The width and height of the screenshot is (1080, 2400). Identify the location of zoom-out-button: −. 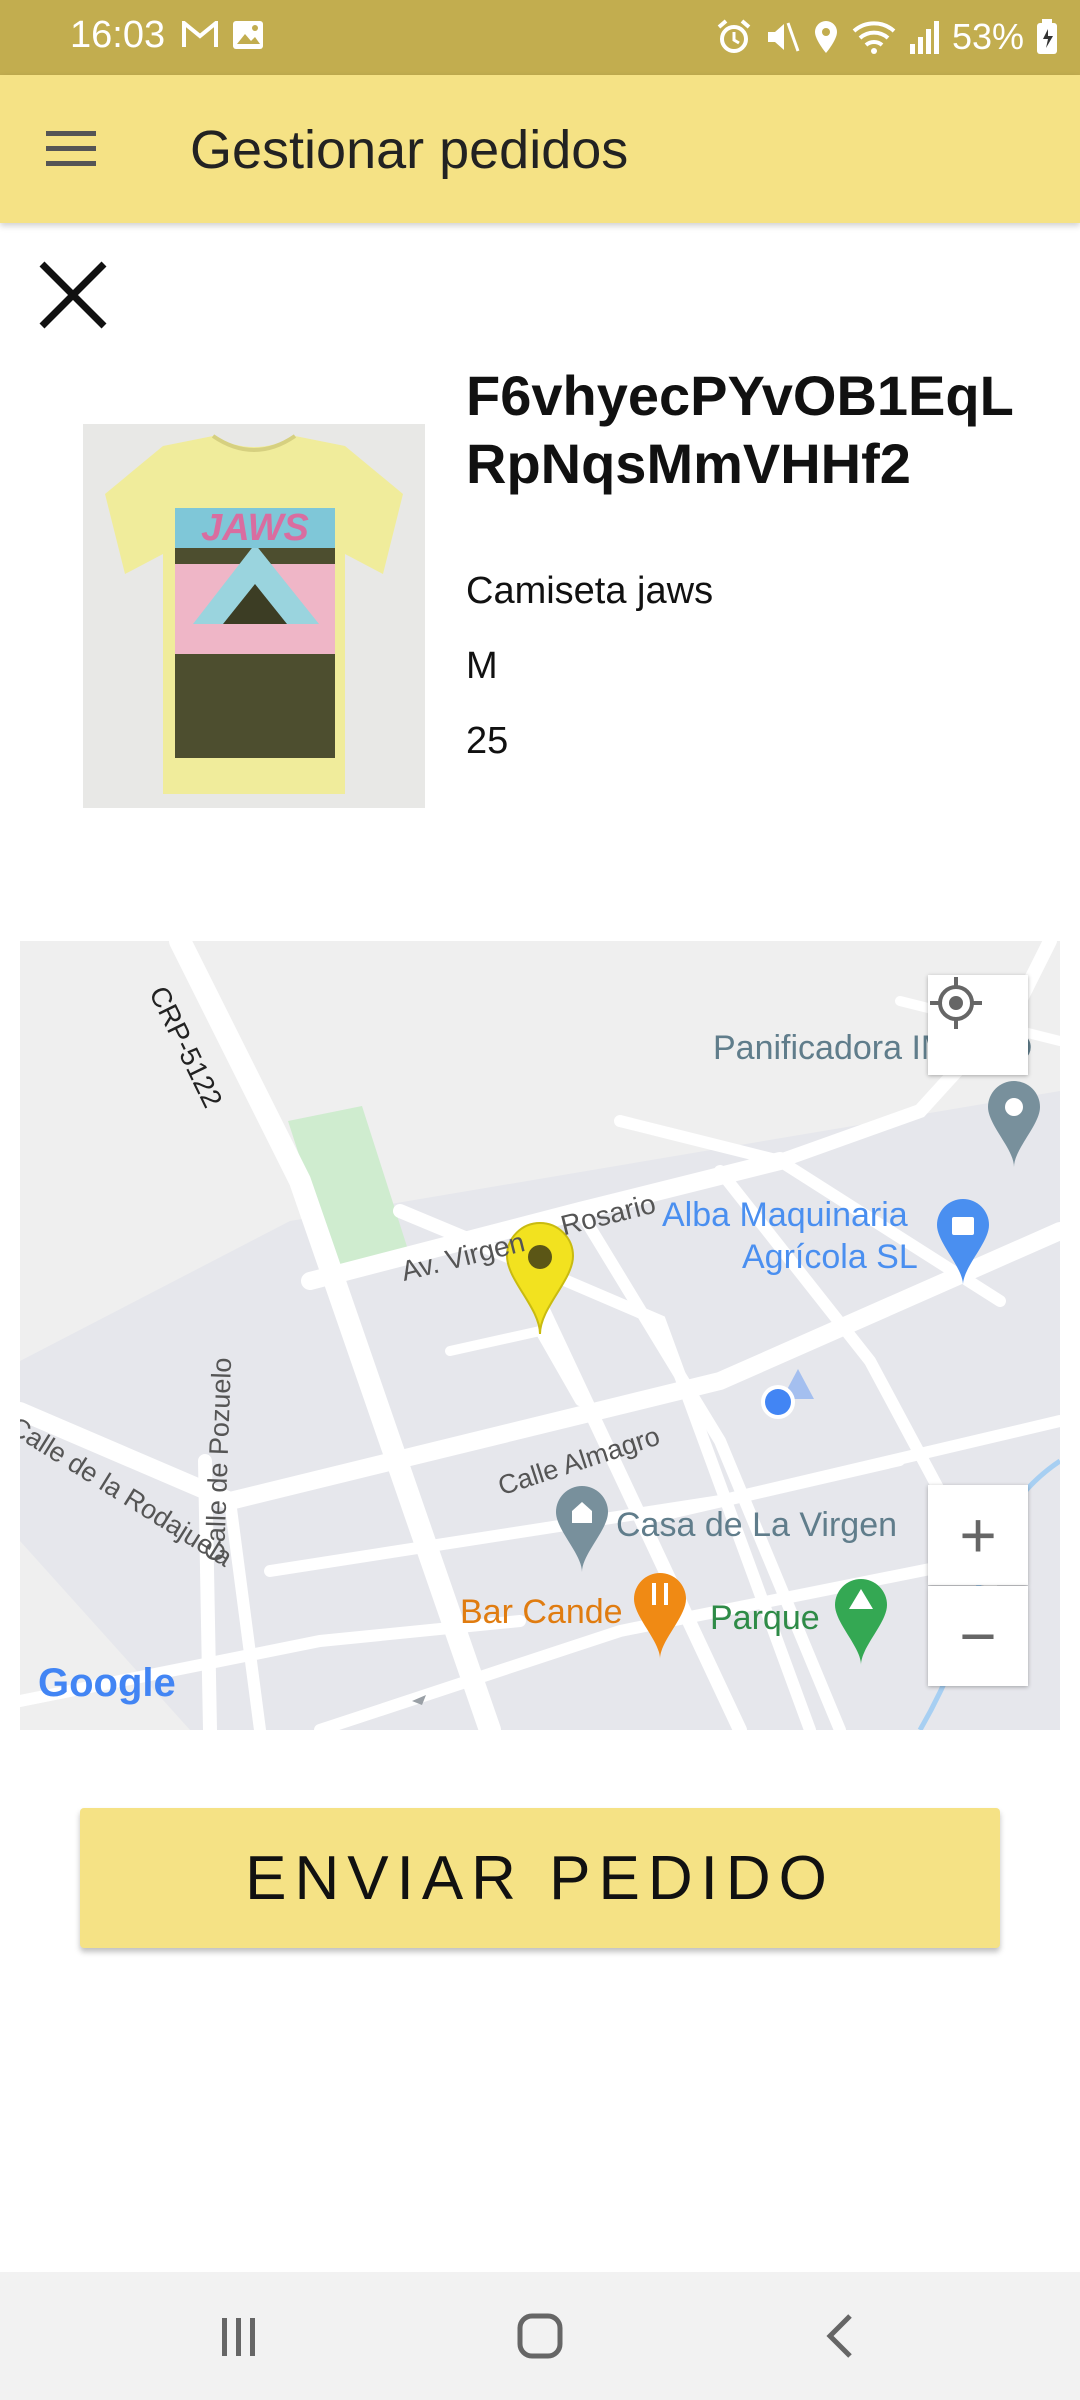
(978, 1636).